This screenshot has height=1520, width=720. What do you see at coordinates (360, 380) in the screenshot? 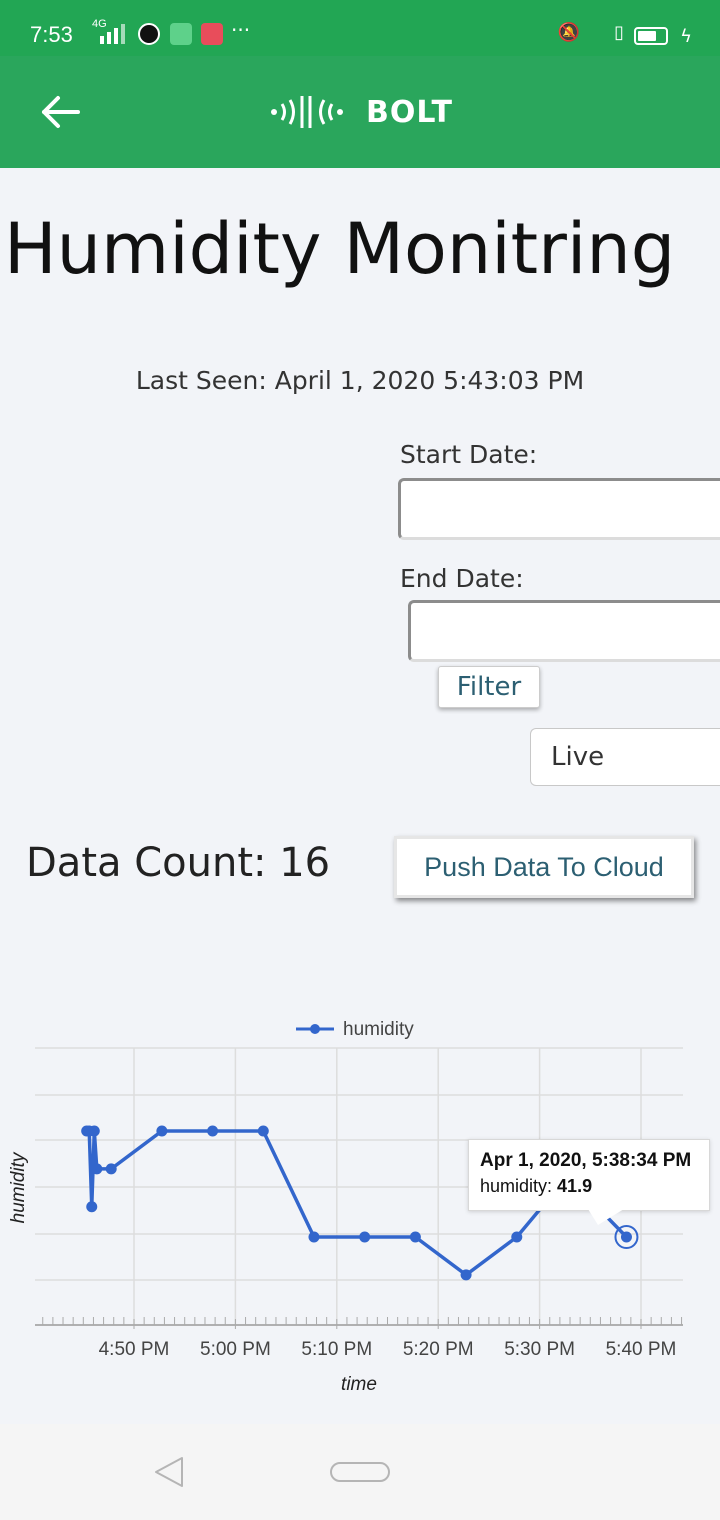
I see `last-seen-text: Last Seen: April 1, 2020 5:43:03 PM` at bounding box center [360, 380].